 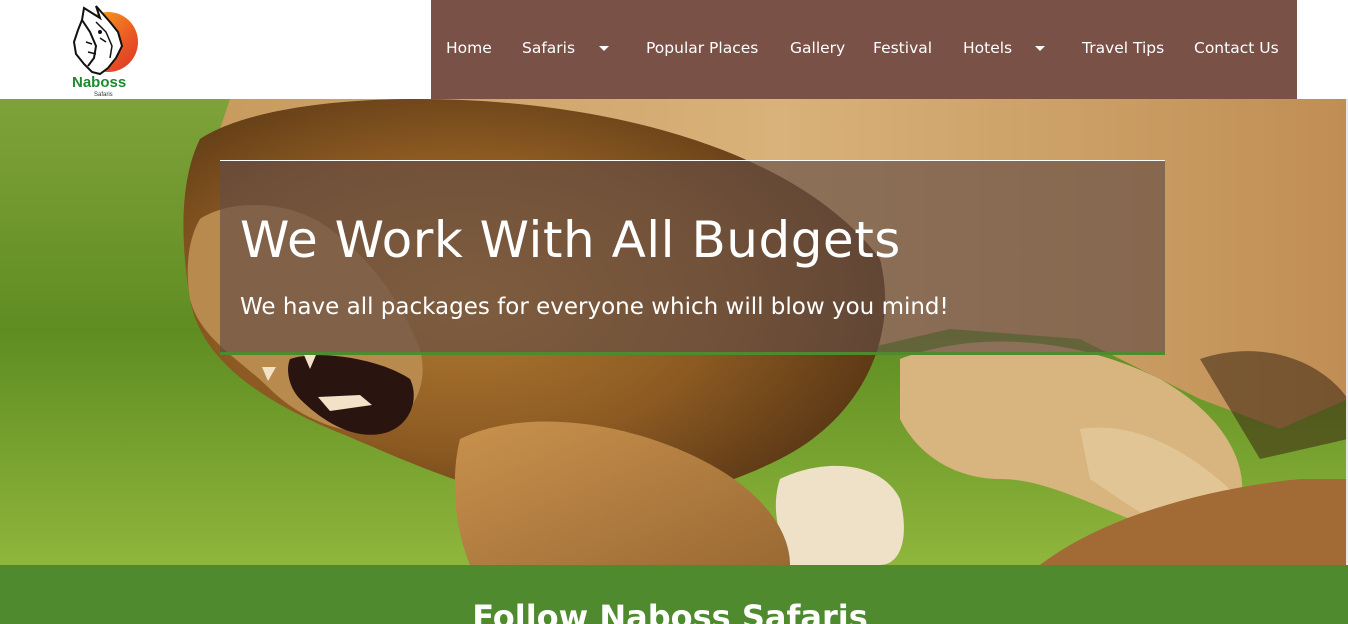 I want to click on hero-title: We Work With All Budgets, so click(x=570, y=240).